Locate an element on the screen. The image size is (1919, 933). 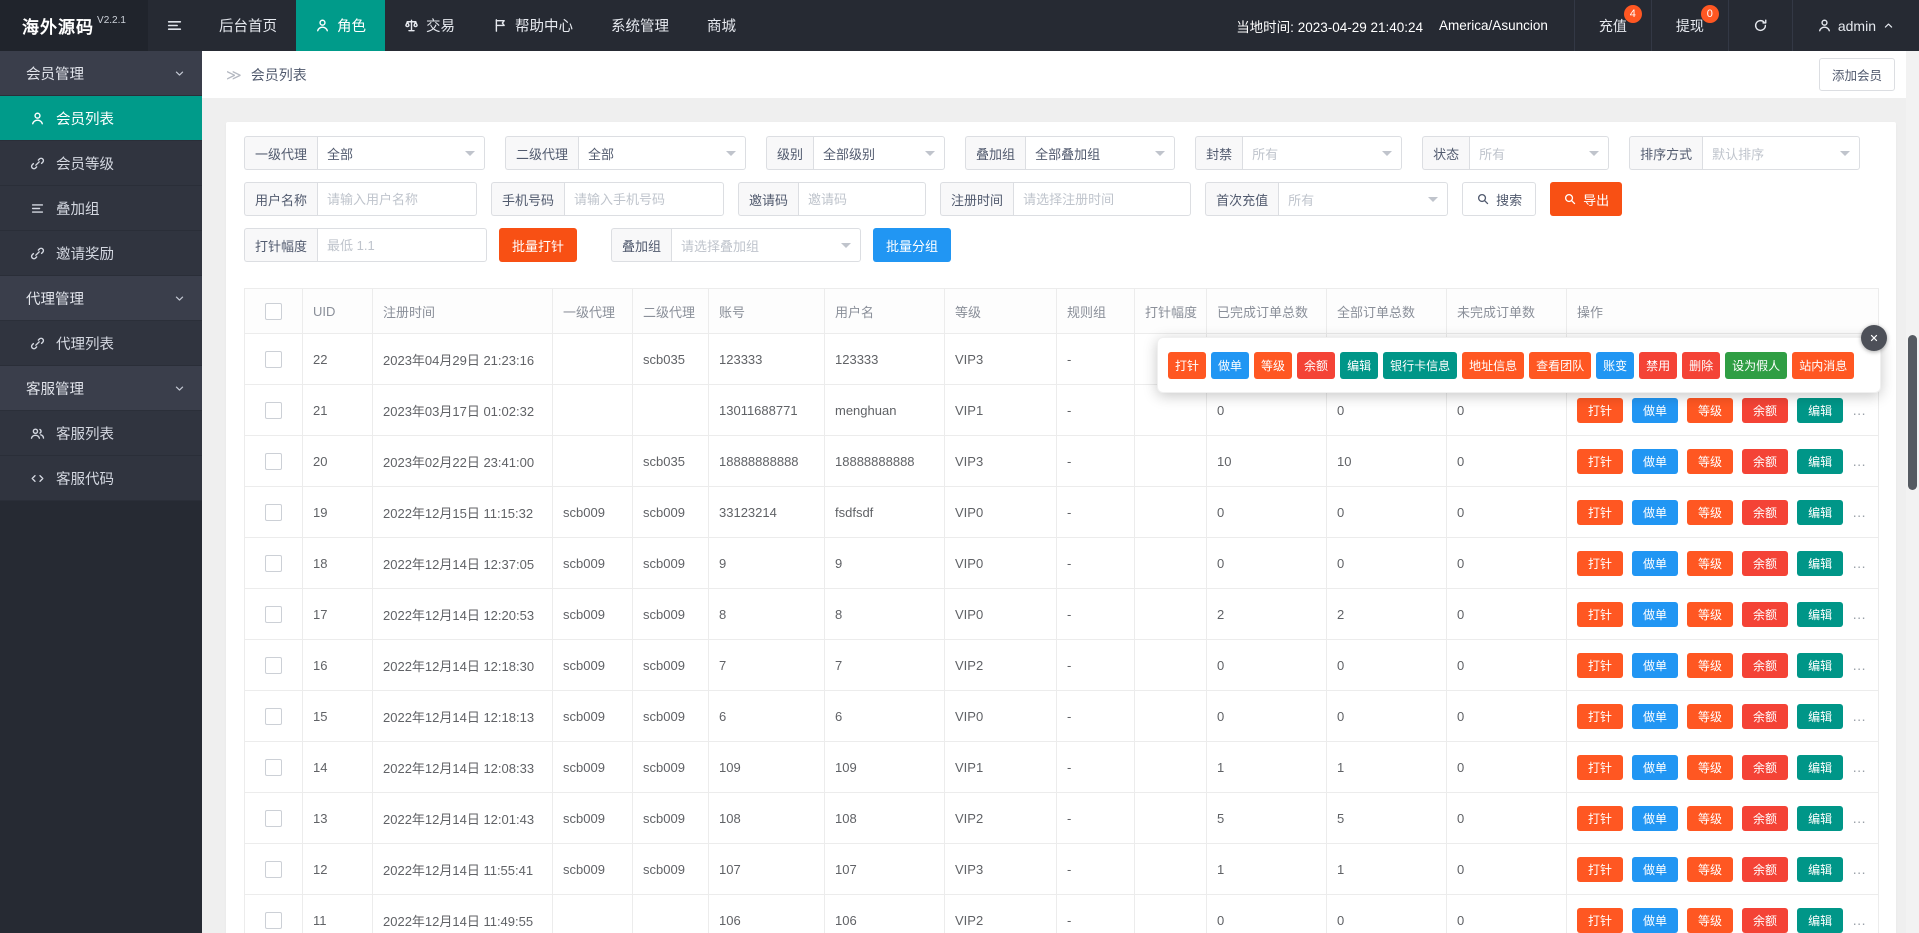
popup-edit-button: 编辑 is located at coordinates (1359, 365).